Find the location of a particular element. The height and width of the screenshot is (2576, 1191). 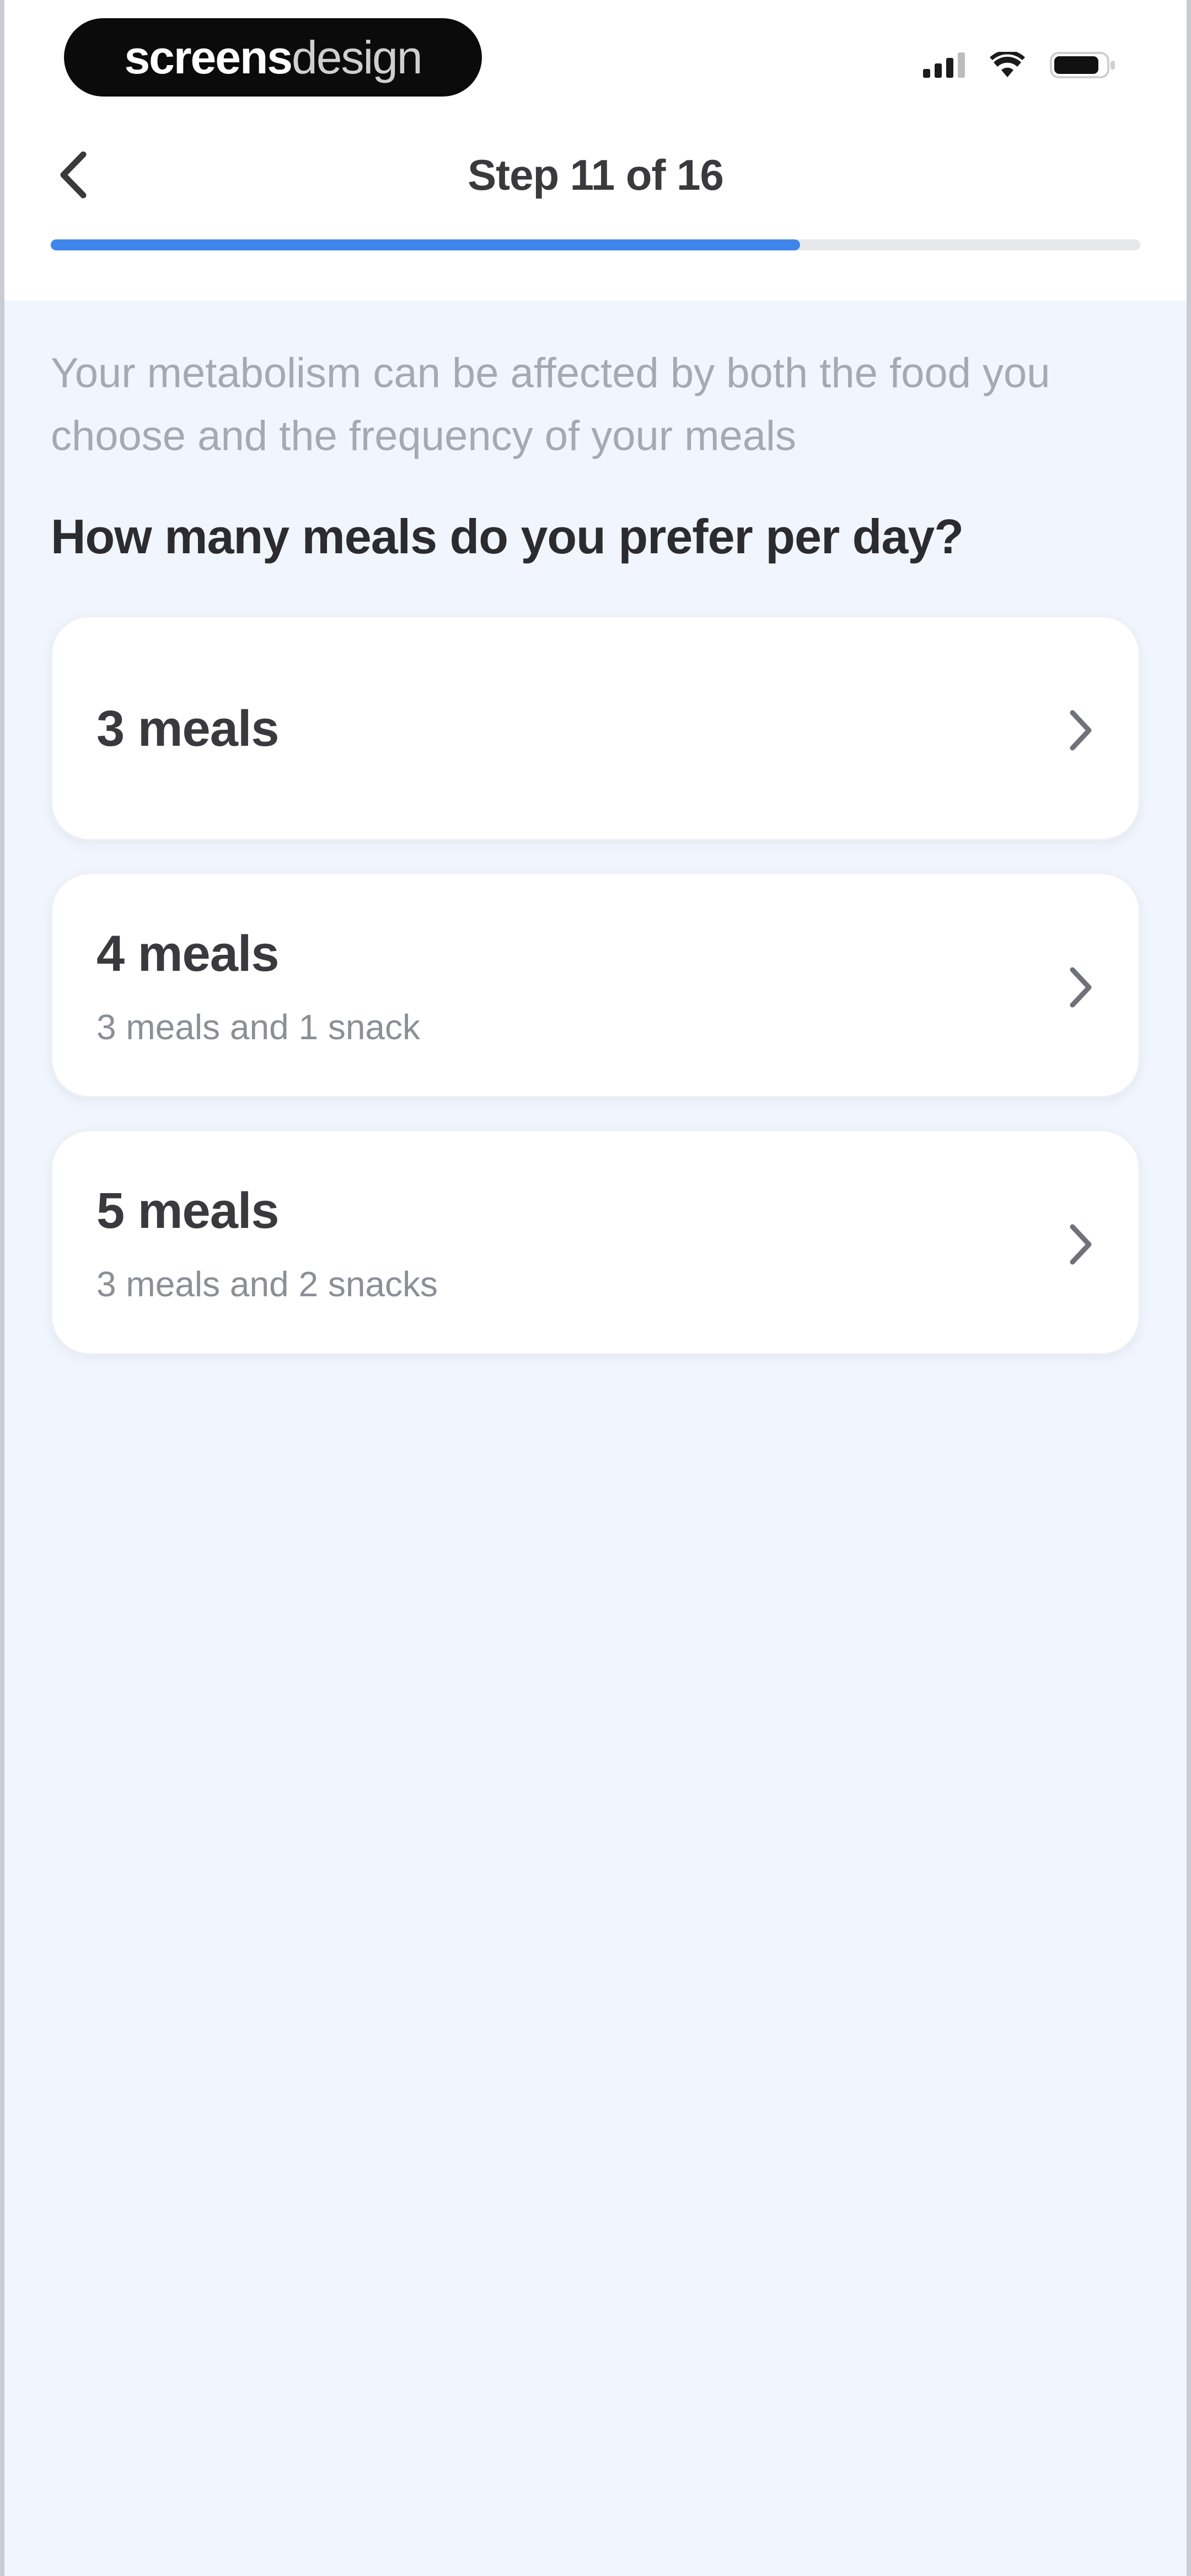

progress-bar is located at coordinates (595, 244).